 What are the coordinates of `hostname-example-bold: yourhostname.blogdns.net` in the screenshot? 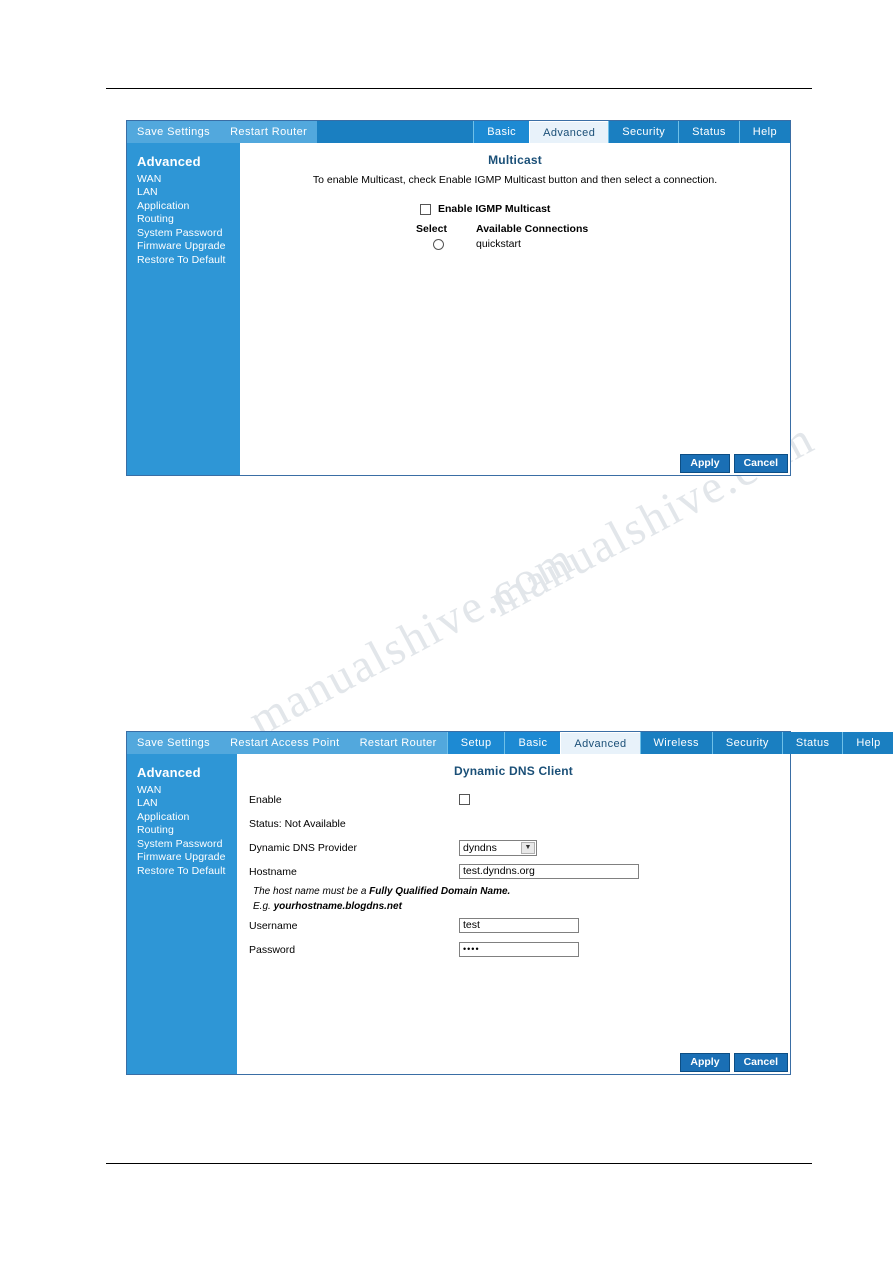 It's located at (337, 906).